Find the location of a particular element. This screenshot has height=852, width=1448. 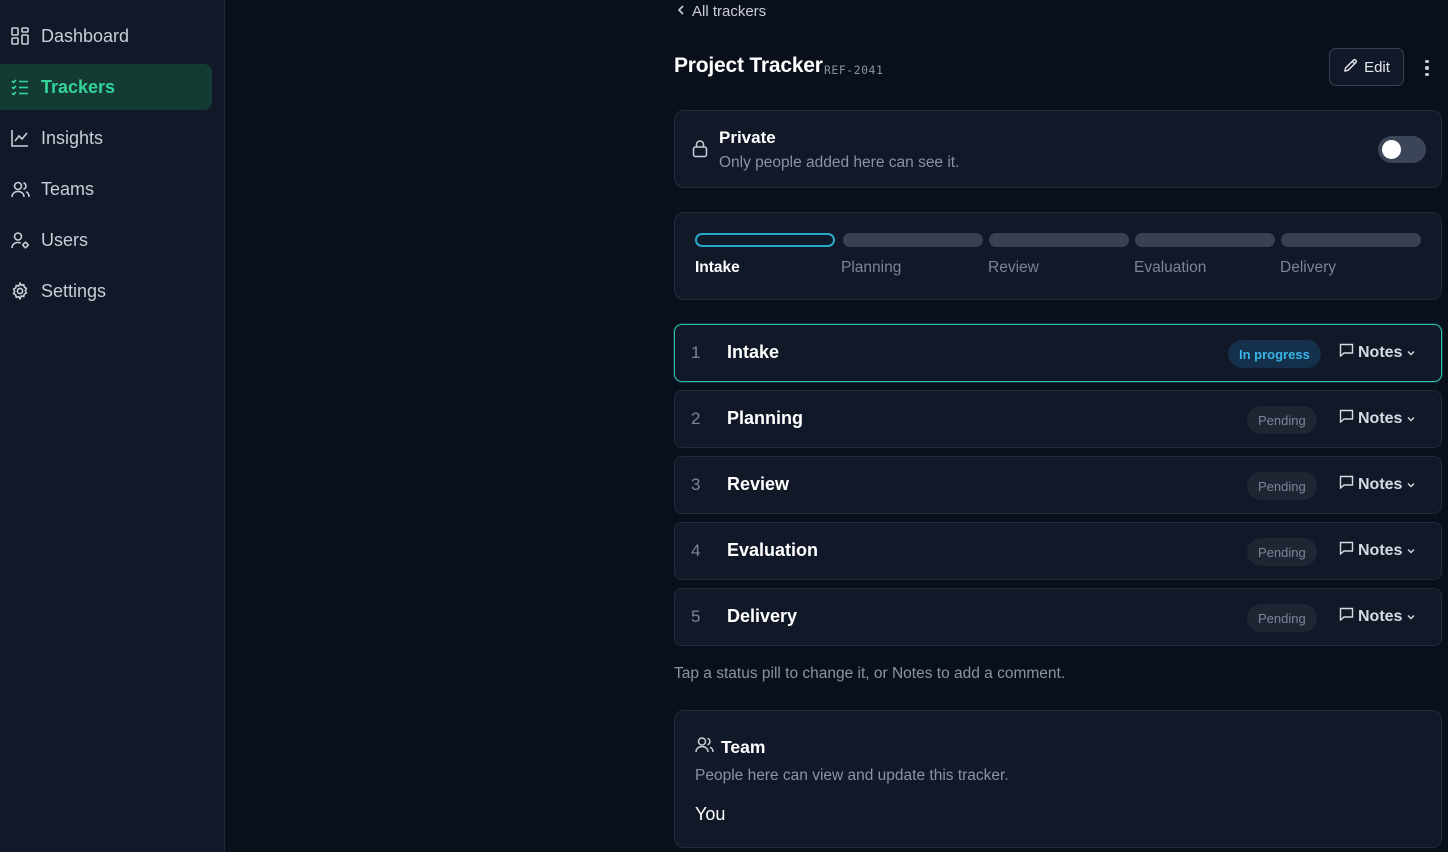

status-pill: In progress is located at coordinates (1274, 354).